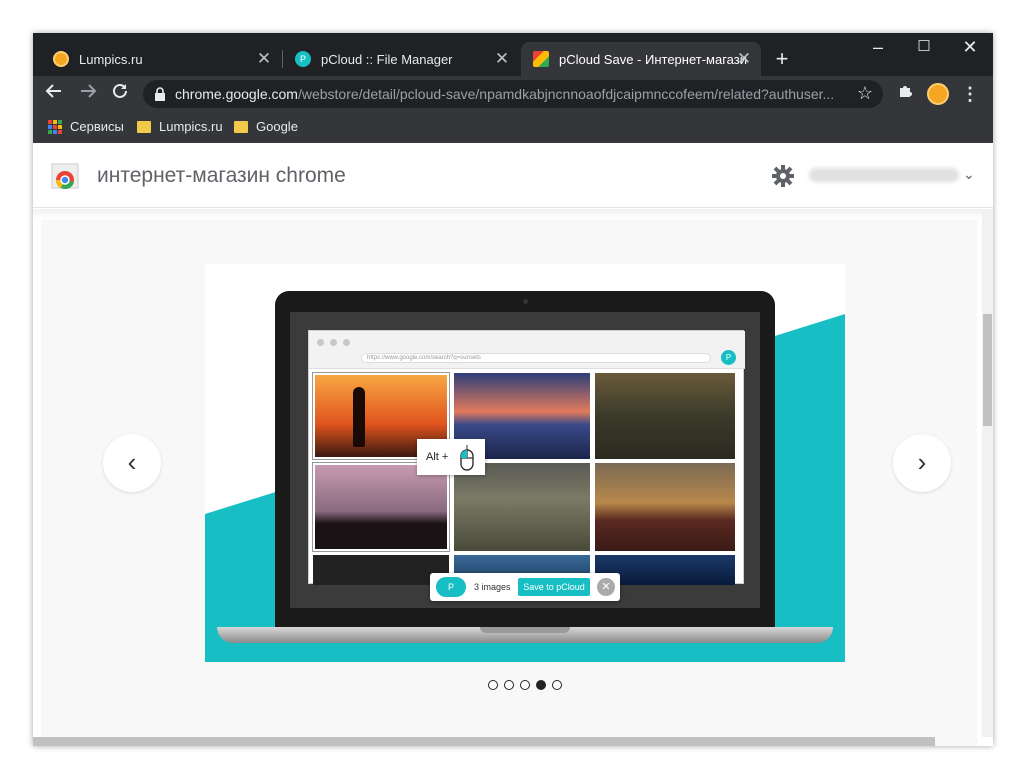 This screenshot has height=779, width=1025. I want to click on chevron-down-icon: ⌄, so click(969, 174).